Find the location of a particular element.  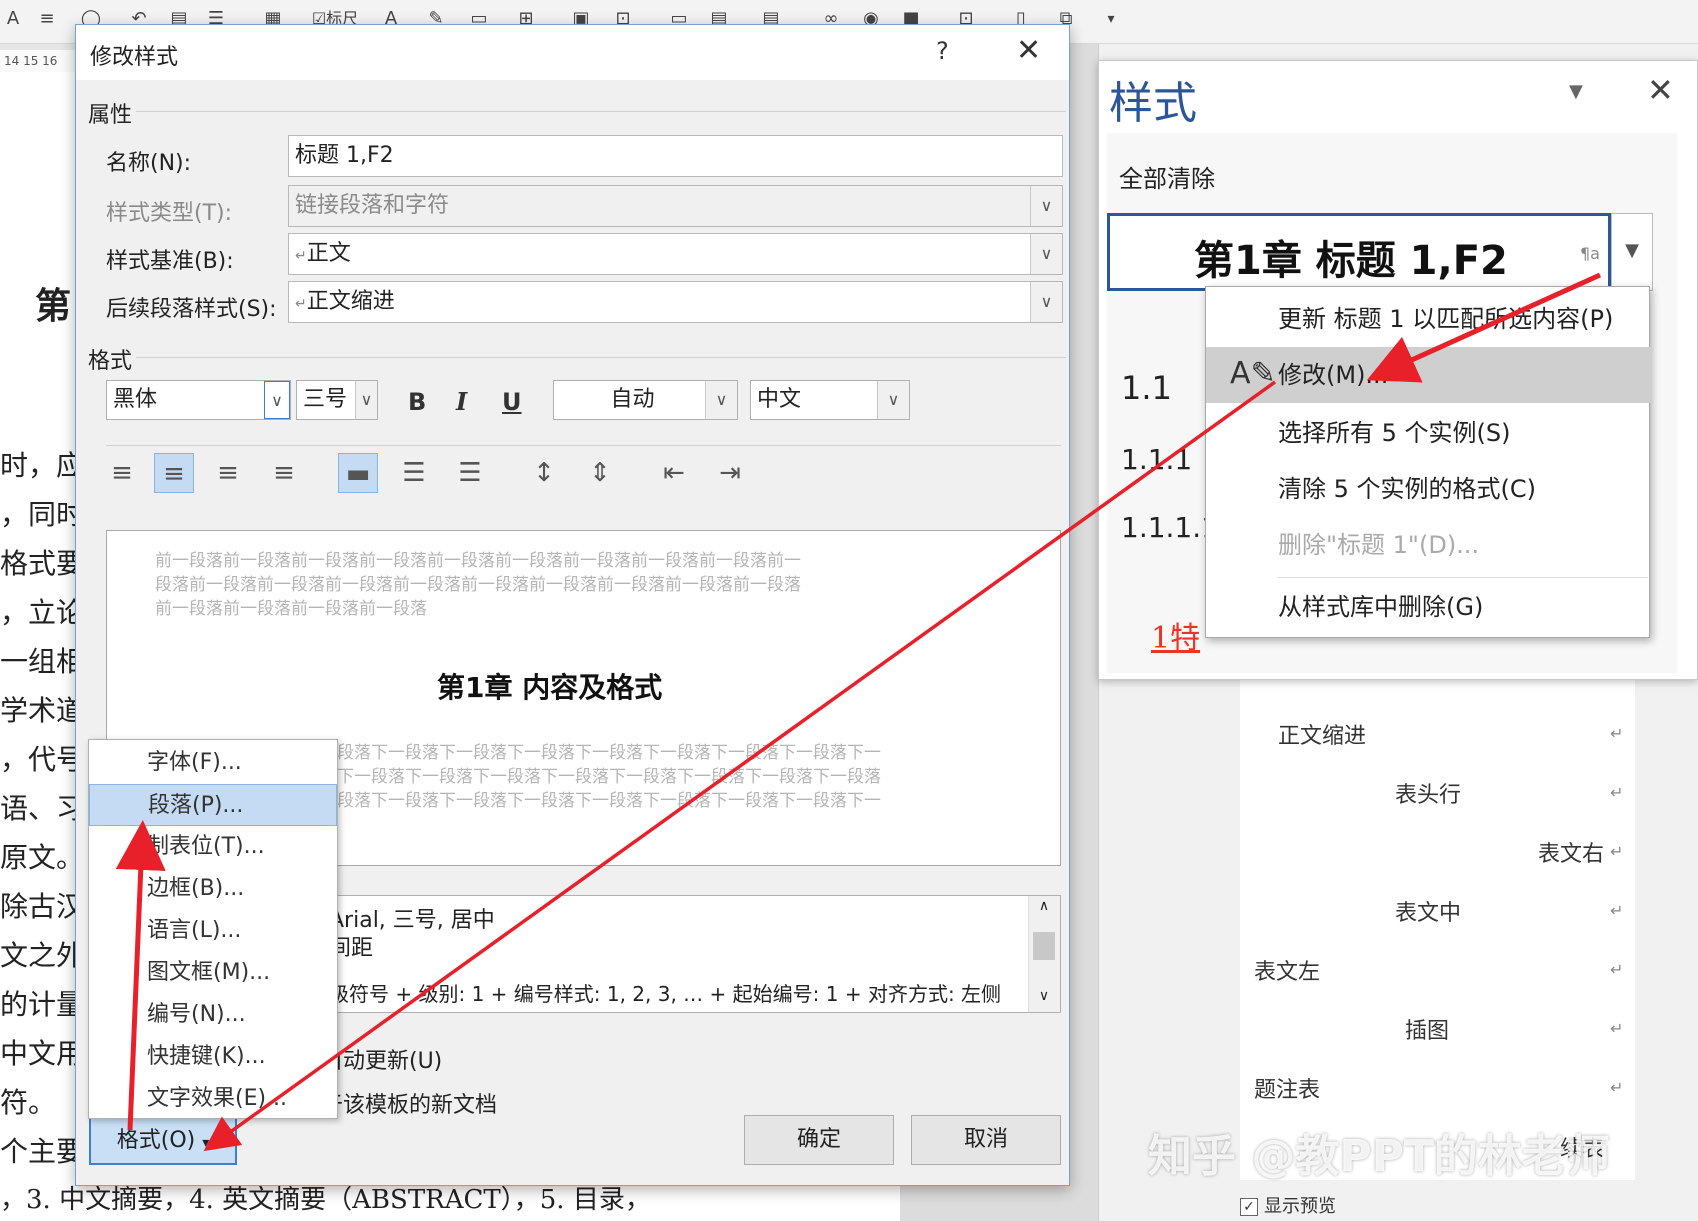

one-half-spacing-icon: ☰ is located at coordinates (414, 473).